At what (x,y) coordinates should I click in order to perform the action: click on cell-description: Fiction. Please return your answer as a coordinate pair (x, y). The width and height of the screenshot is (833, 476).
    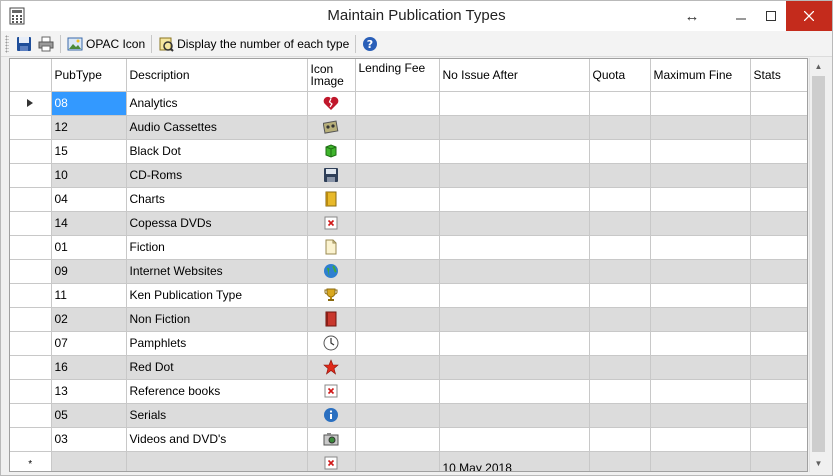
    Looking at the image, I should click on (217, 247).